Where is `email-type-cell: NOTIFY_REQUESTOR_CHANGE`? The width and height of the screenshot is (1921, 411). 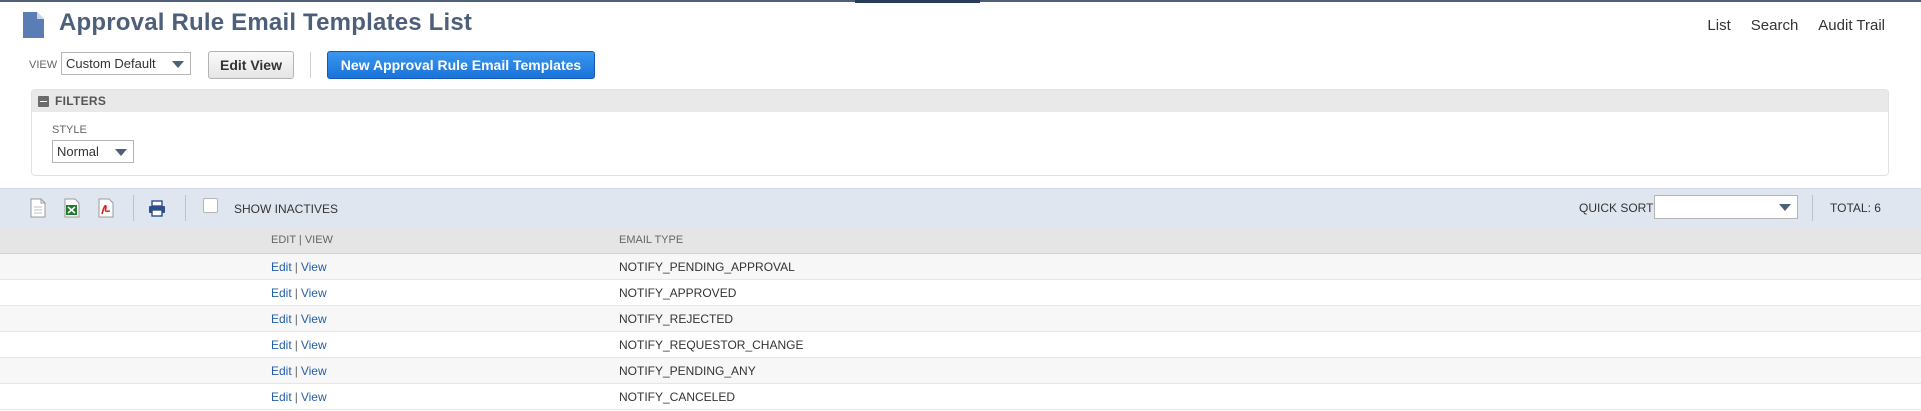 email-type-cell: NOTIFY_REQUESTOR_CHANGE is located at coordinates (711, 345).